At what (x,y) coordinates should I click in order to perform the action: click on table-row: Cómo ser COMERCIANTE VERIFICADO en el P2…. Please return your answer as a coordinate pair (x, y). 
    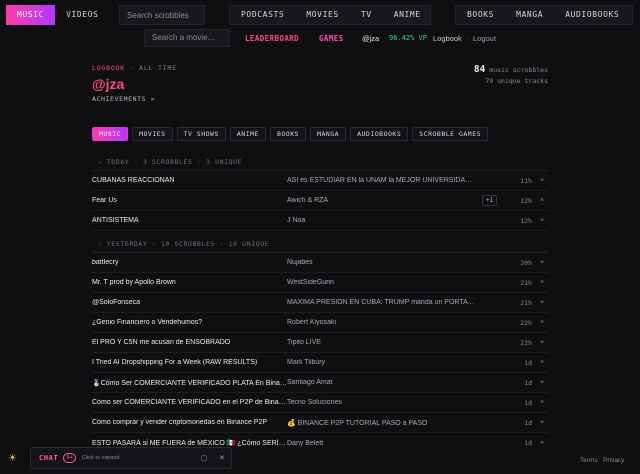
    Looking at the image, I should click on (320, 403).